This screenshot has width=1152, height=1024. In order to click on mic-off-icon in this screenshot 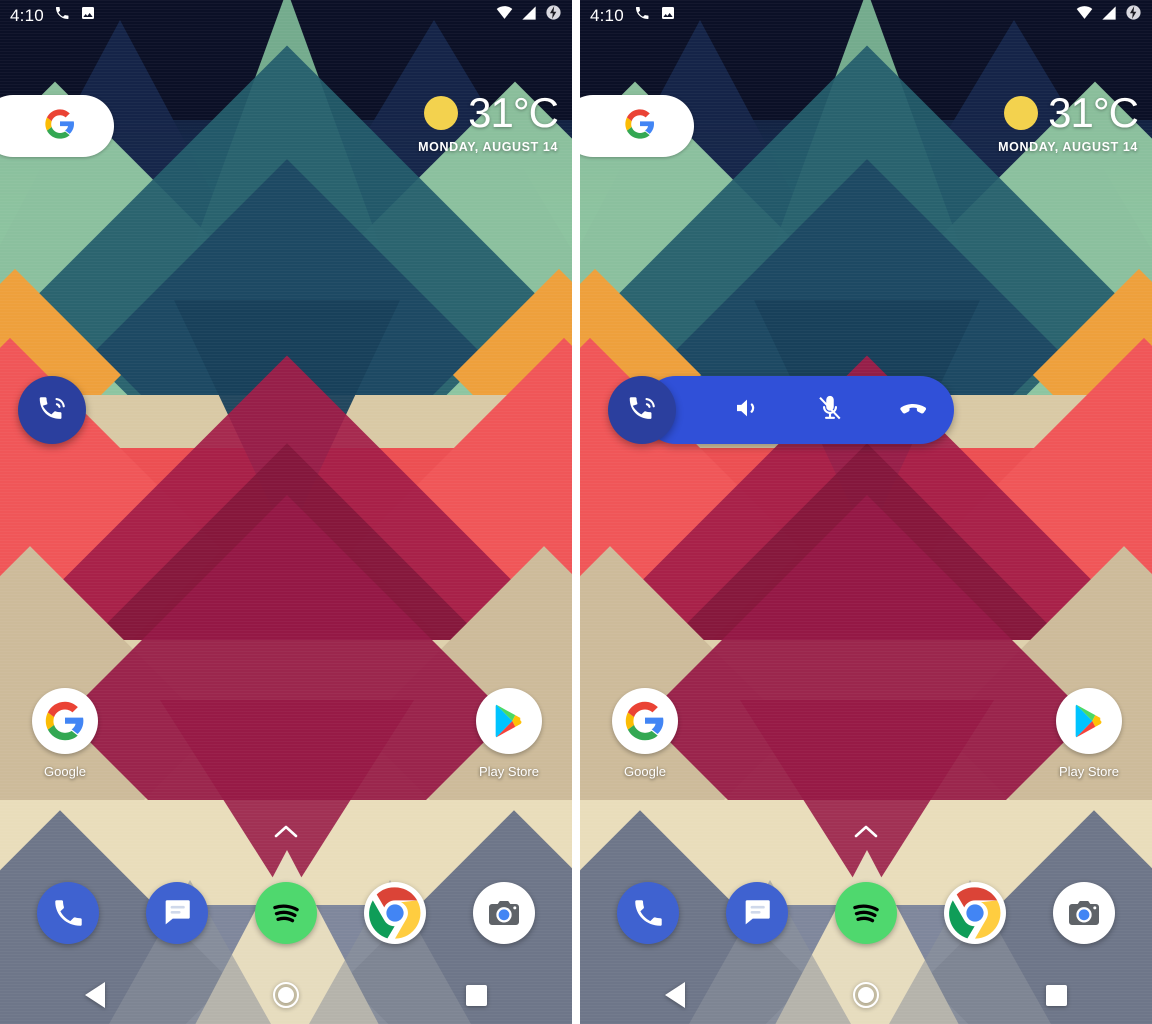, I will do `click(830, 410)`.